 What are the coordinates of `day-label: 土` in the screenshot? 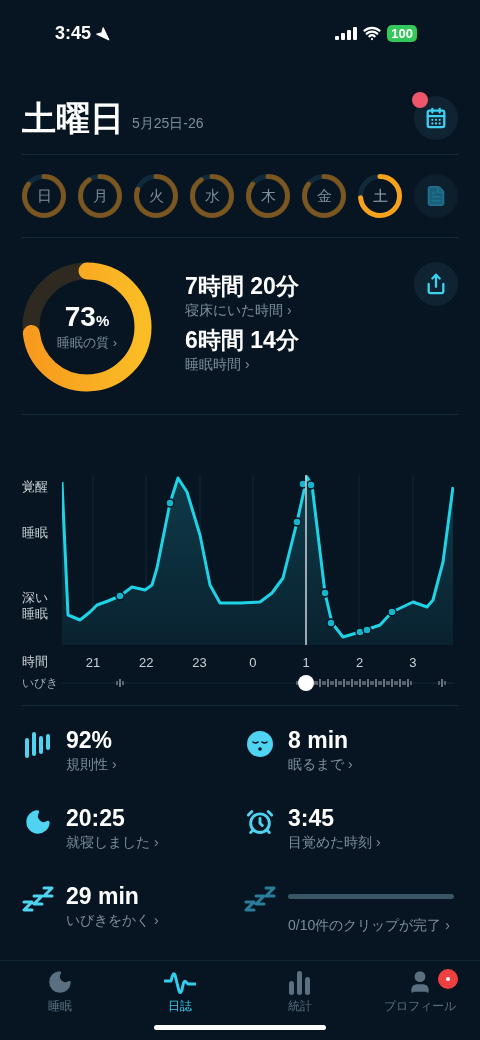 It's located at (380, 195).